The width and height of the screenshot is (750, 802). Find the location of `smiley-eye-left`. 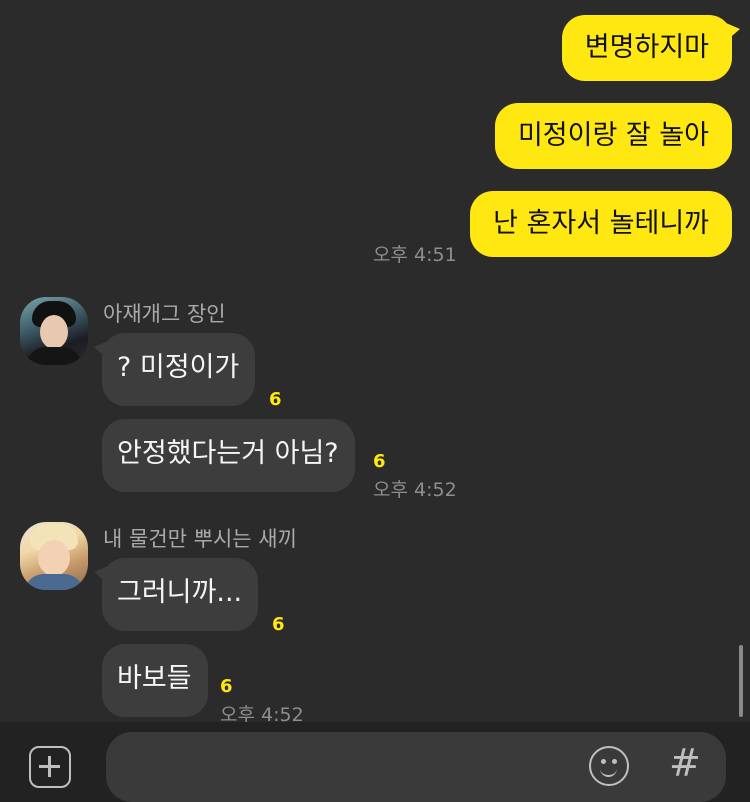

smiley-eye-left is located at coordinates (603, 761).